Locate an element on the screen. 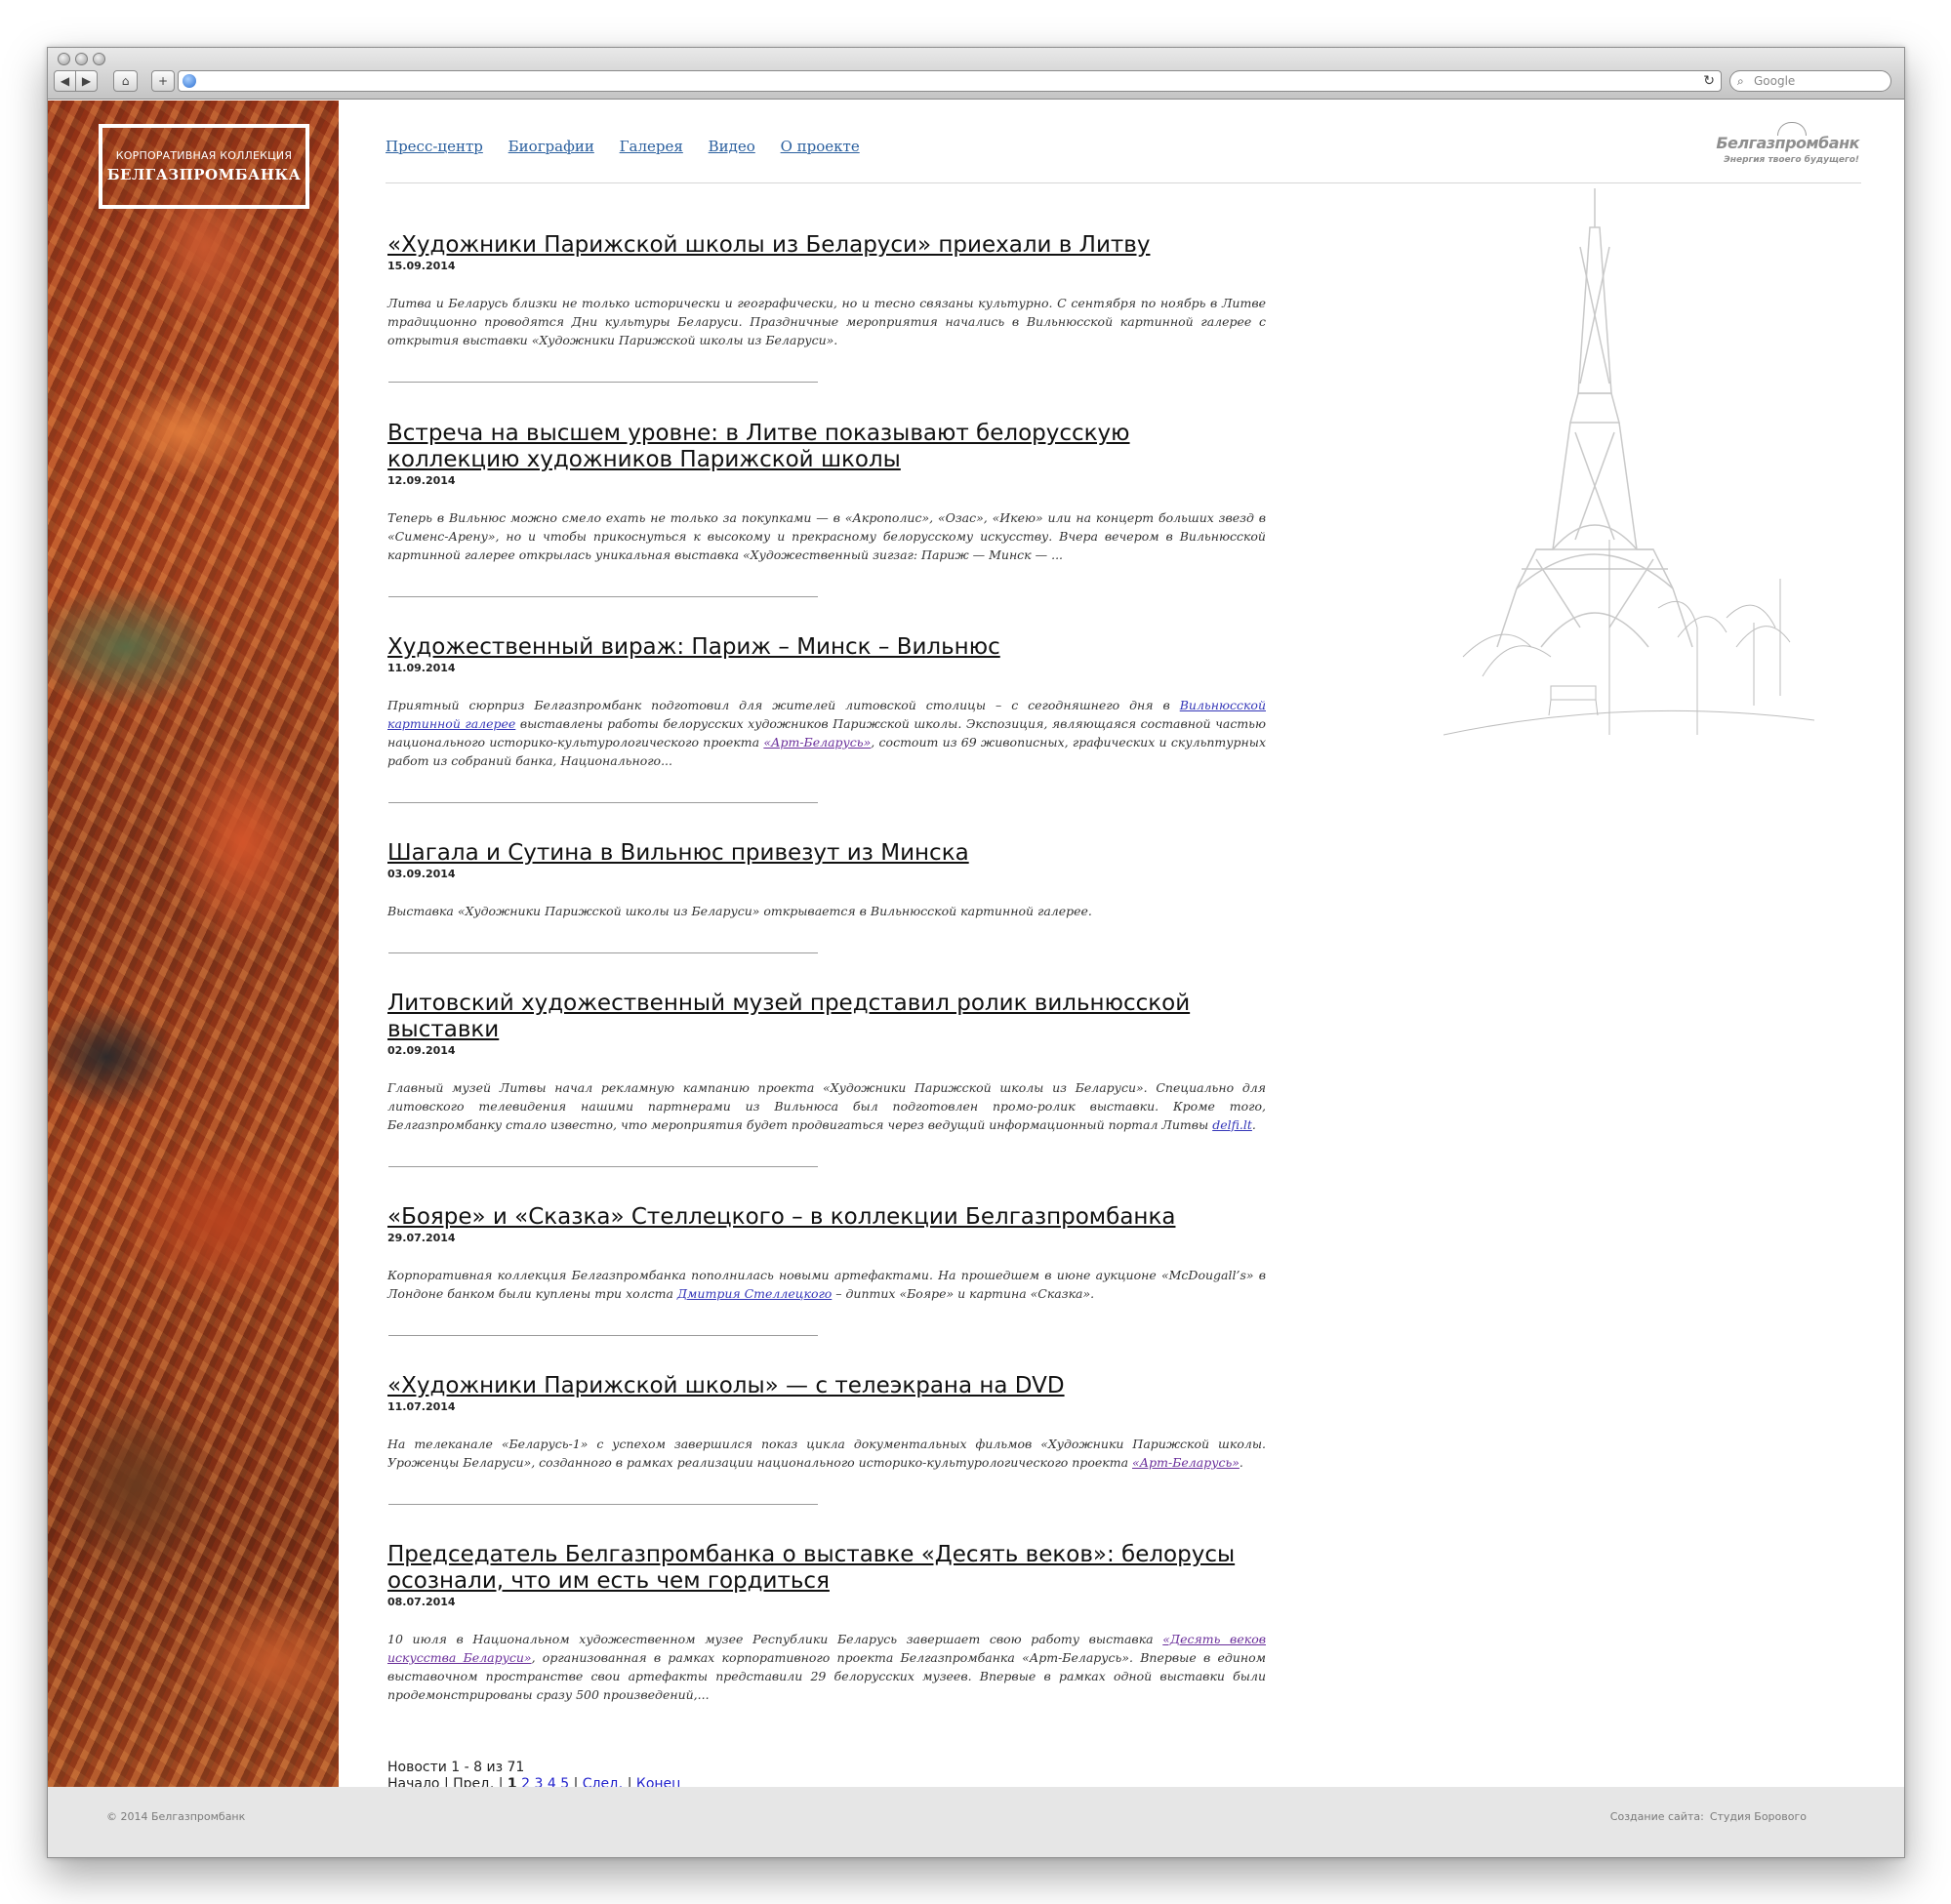 Image resolution: width=1951 pixels, height=1904 pixels. bank-logo-slogan: Энергия твоего будущего! is located at coordinates (1791, 160).